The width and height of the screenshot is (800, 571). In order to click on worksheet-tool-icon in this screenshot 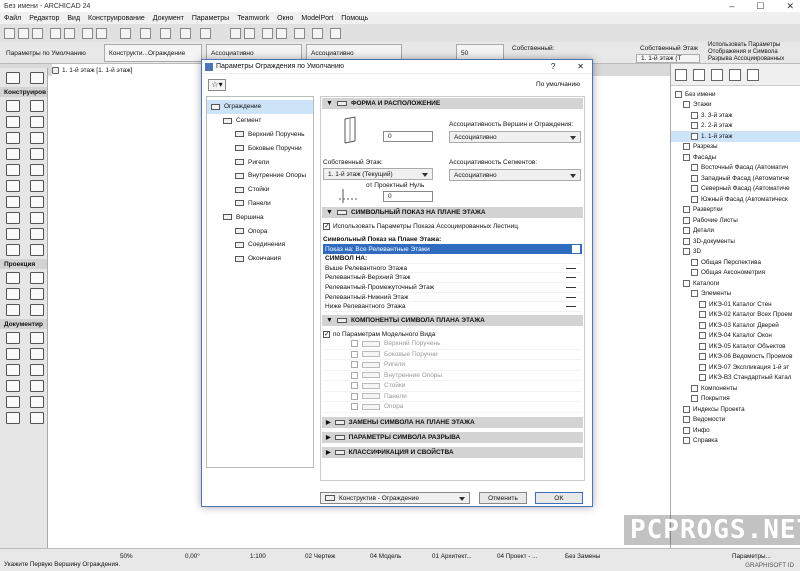, I will do `click(37, 294)`.